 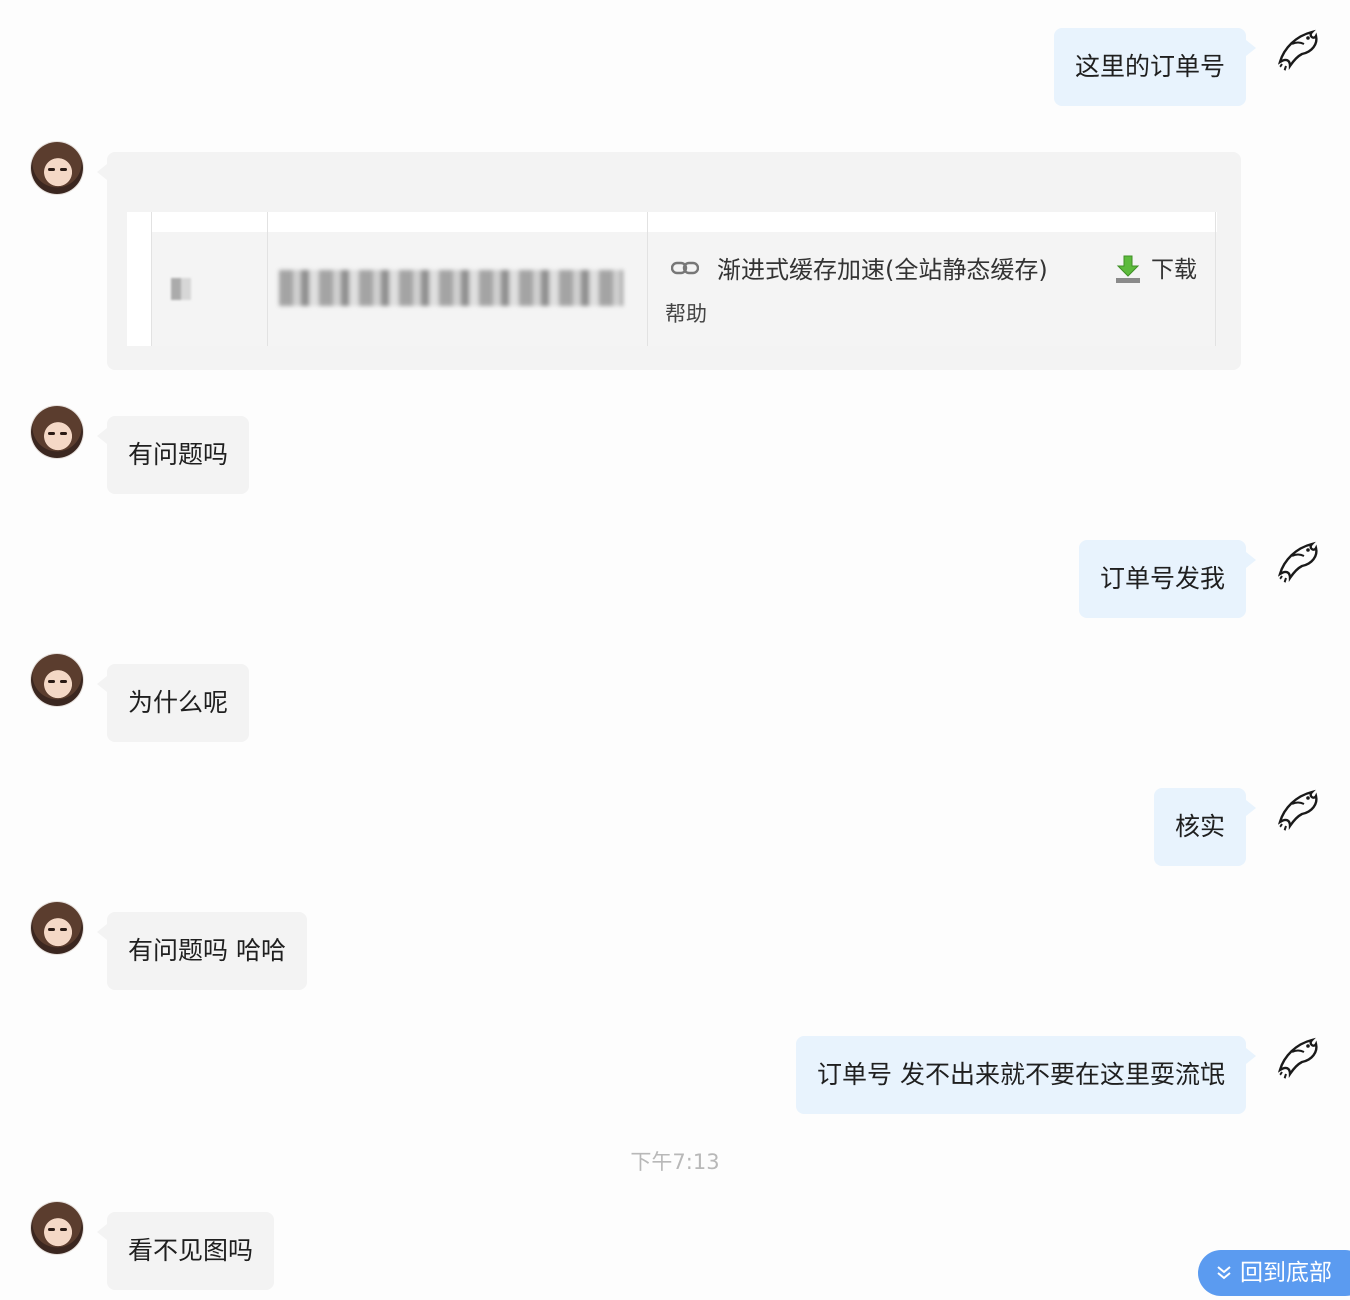 What do you see at coordinates (181, 289) in the screenshot?
I see `blurred-cell` at bounding box center [181, 289].